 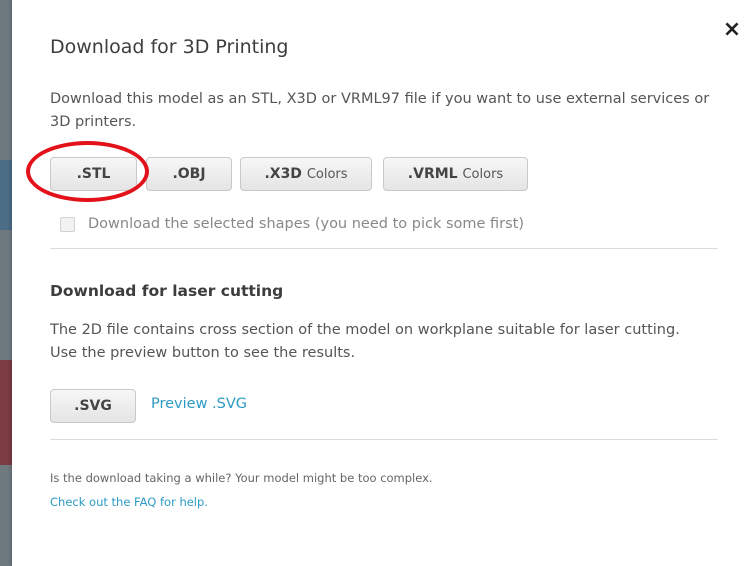 What do you see at coordinates (129, 502) in the screenshot?
I see `faq-link: Check out the FAQ for help.` at bounding box center [129, 502].